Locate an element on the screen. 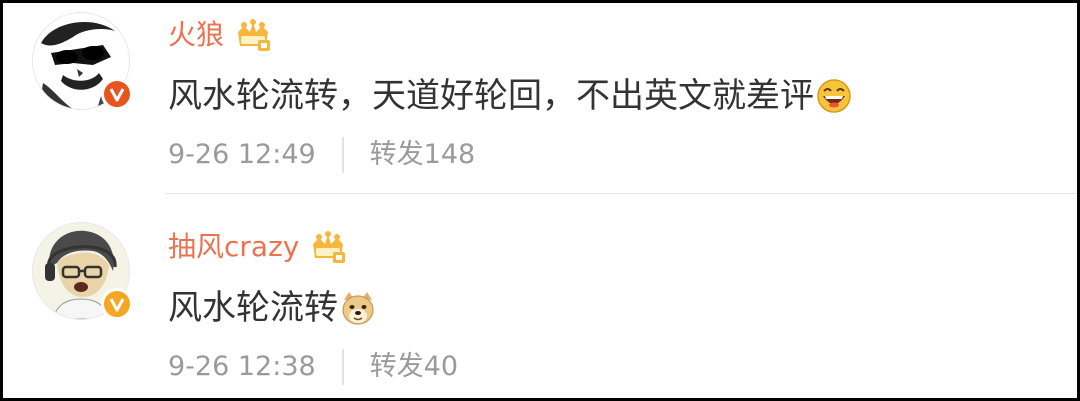 The width and height of the screenshot is (1080, 401). comment-text: 风水轮流转，天道好轮回，不出英文就差评 is located at coordinates (491, 96).